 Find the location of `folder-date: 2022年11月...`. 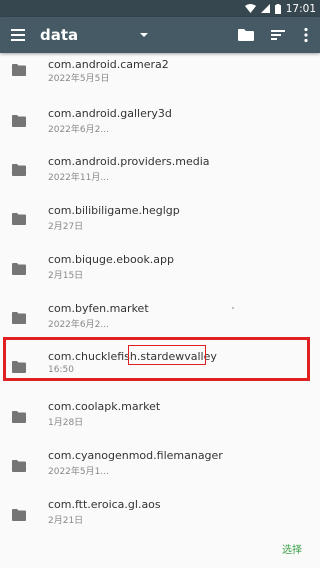

folder-date: 2022年11月... is located at coordinates (78, 178).